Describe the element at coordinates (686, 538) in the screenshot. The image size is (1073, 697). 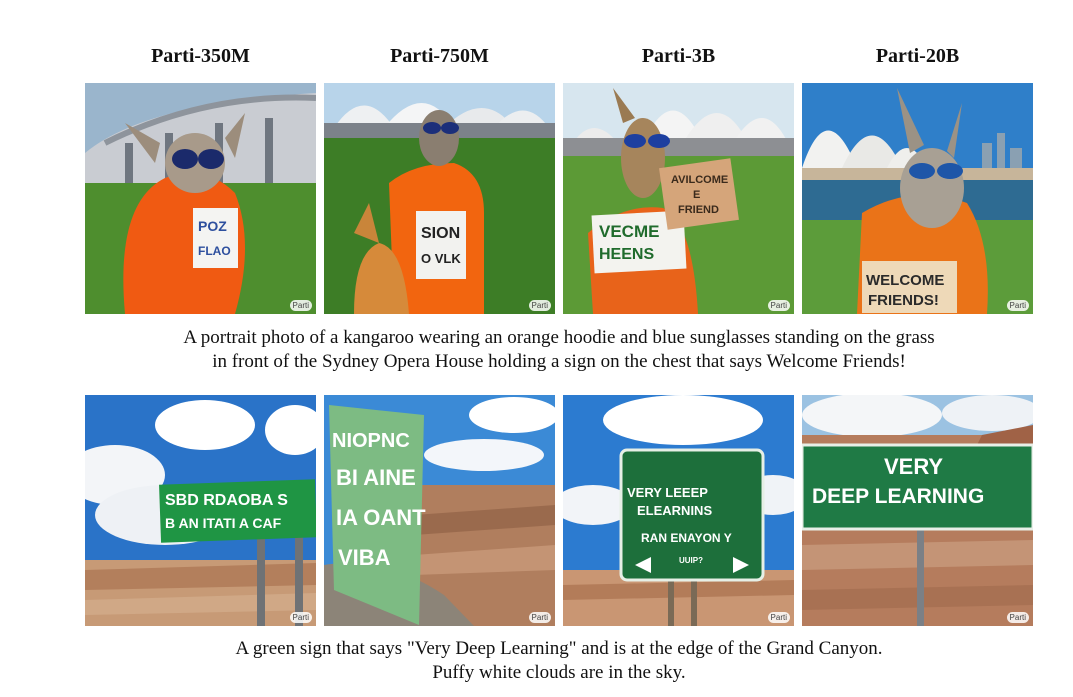
I see `sign-text-row2-3b-c: RAN ENAYON Y` at that location.